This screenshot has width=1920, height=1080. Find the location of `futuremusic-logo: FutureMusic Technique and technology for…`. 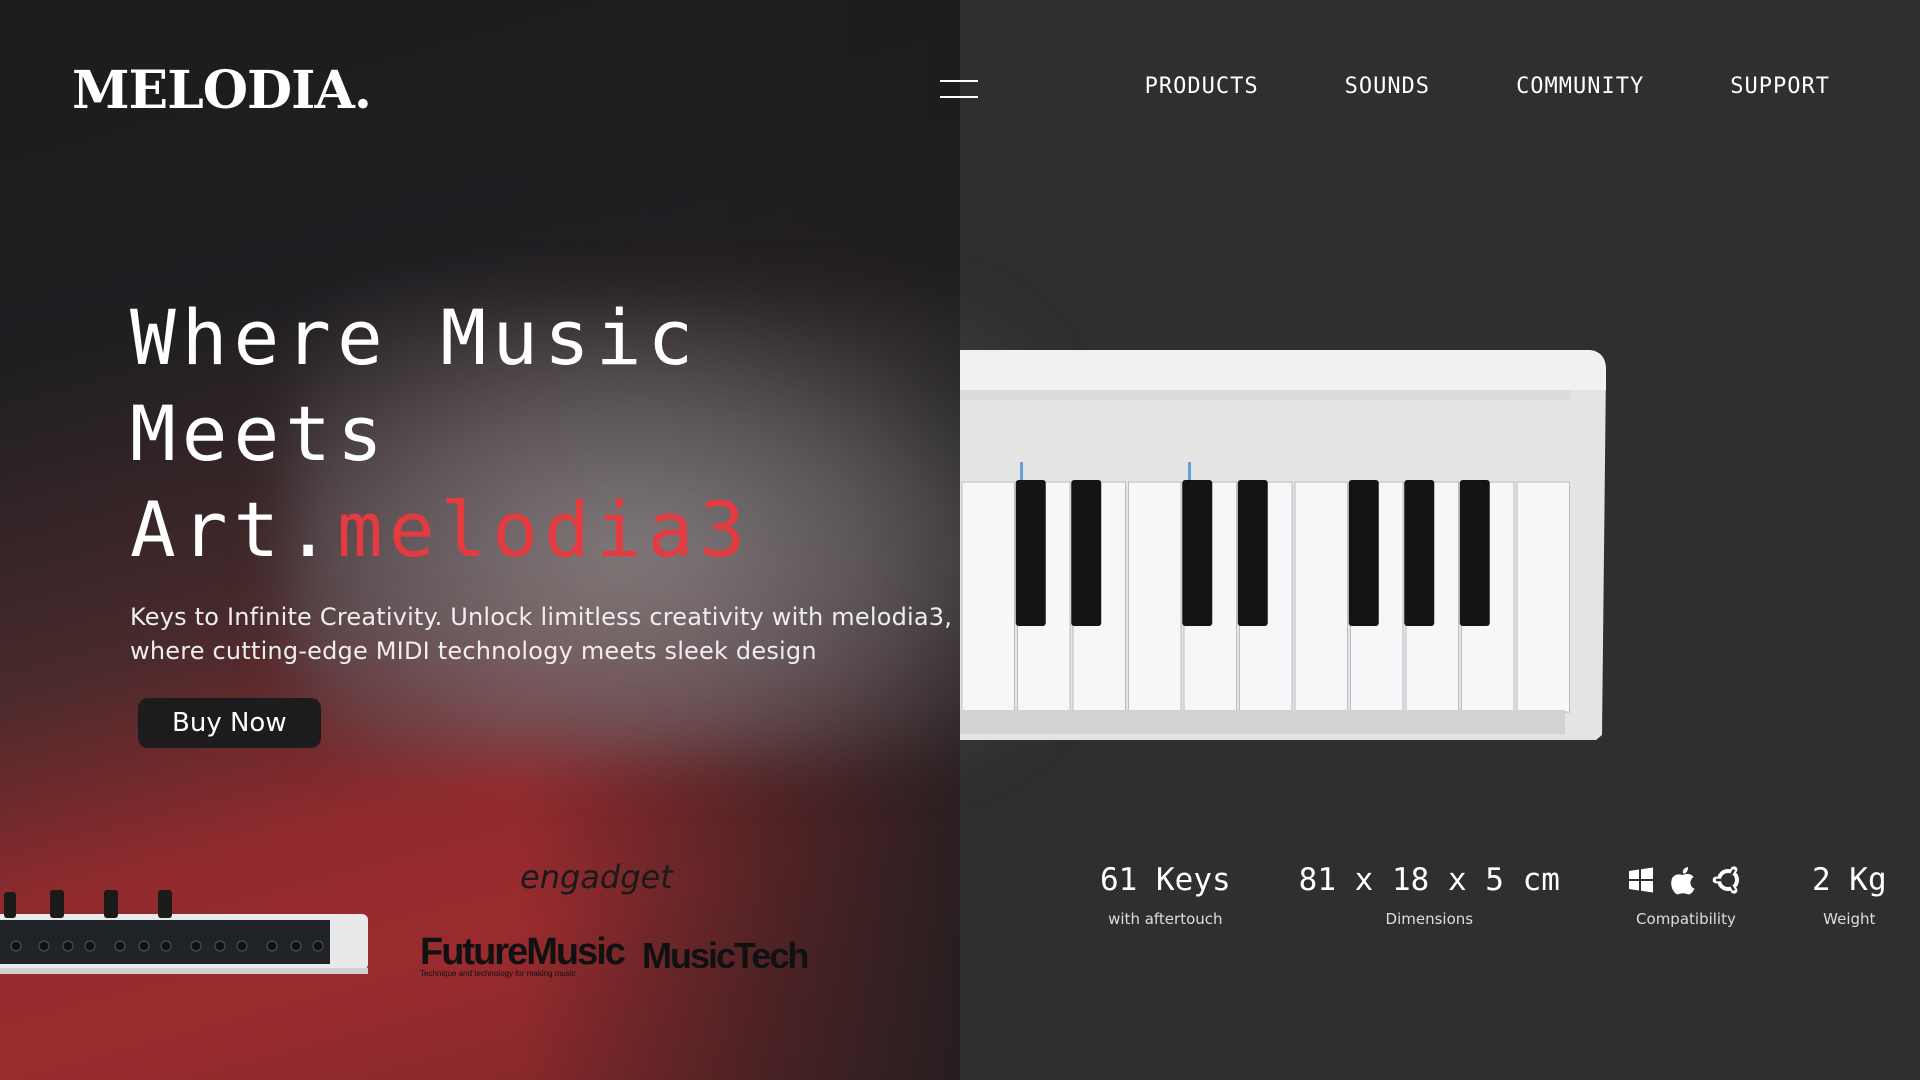

futuremusic-logo: FutureMusic Technique and technology for… is located at coordinates (523, 954).